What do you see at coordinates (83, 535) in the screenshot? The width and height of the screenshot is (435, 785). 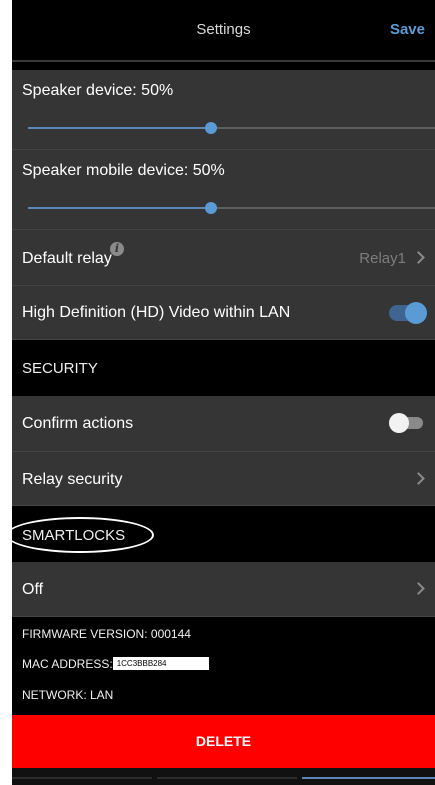 I see `highlight-circle` at bounding box center [83, 535].